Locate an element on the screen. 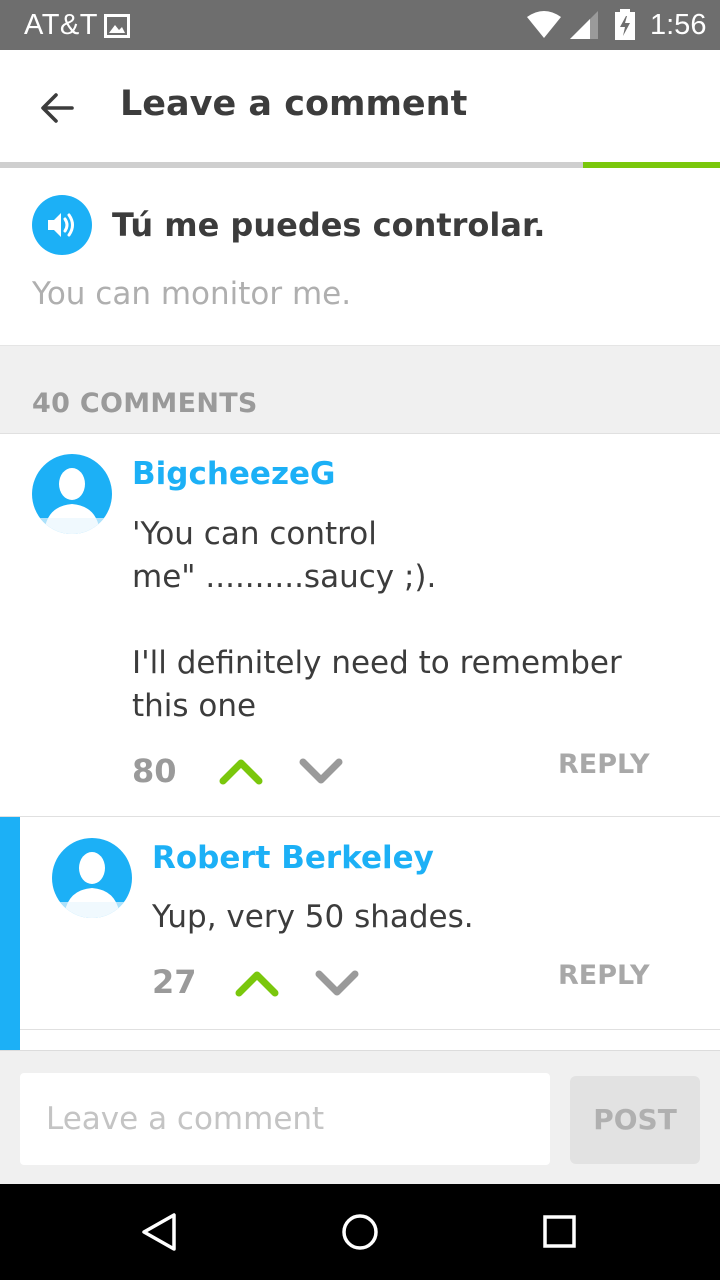  comment-composer: POST is located at coordinates (360, 1117).